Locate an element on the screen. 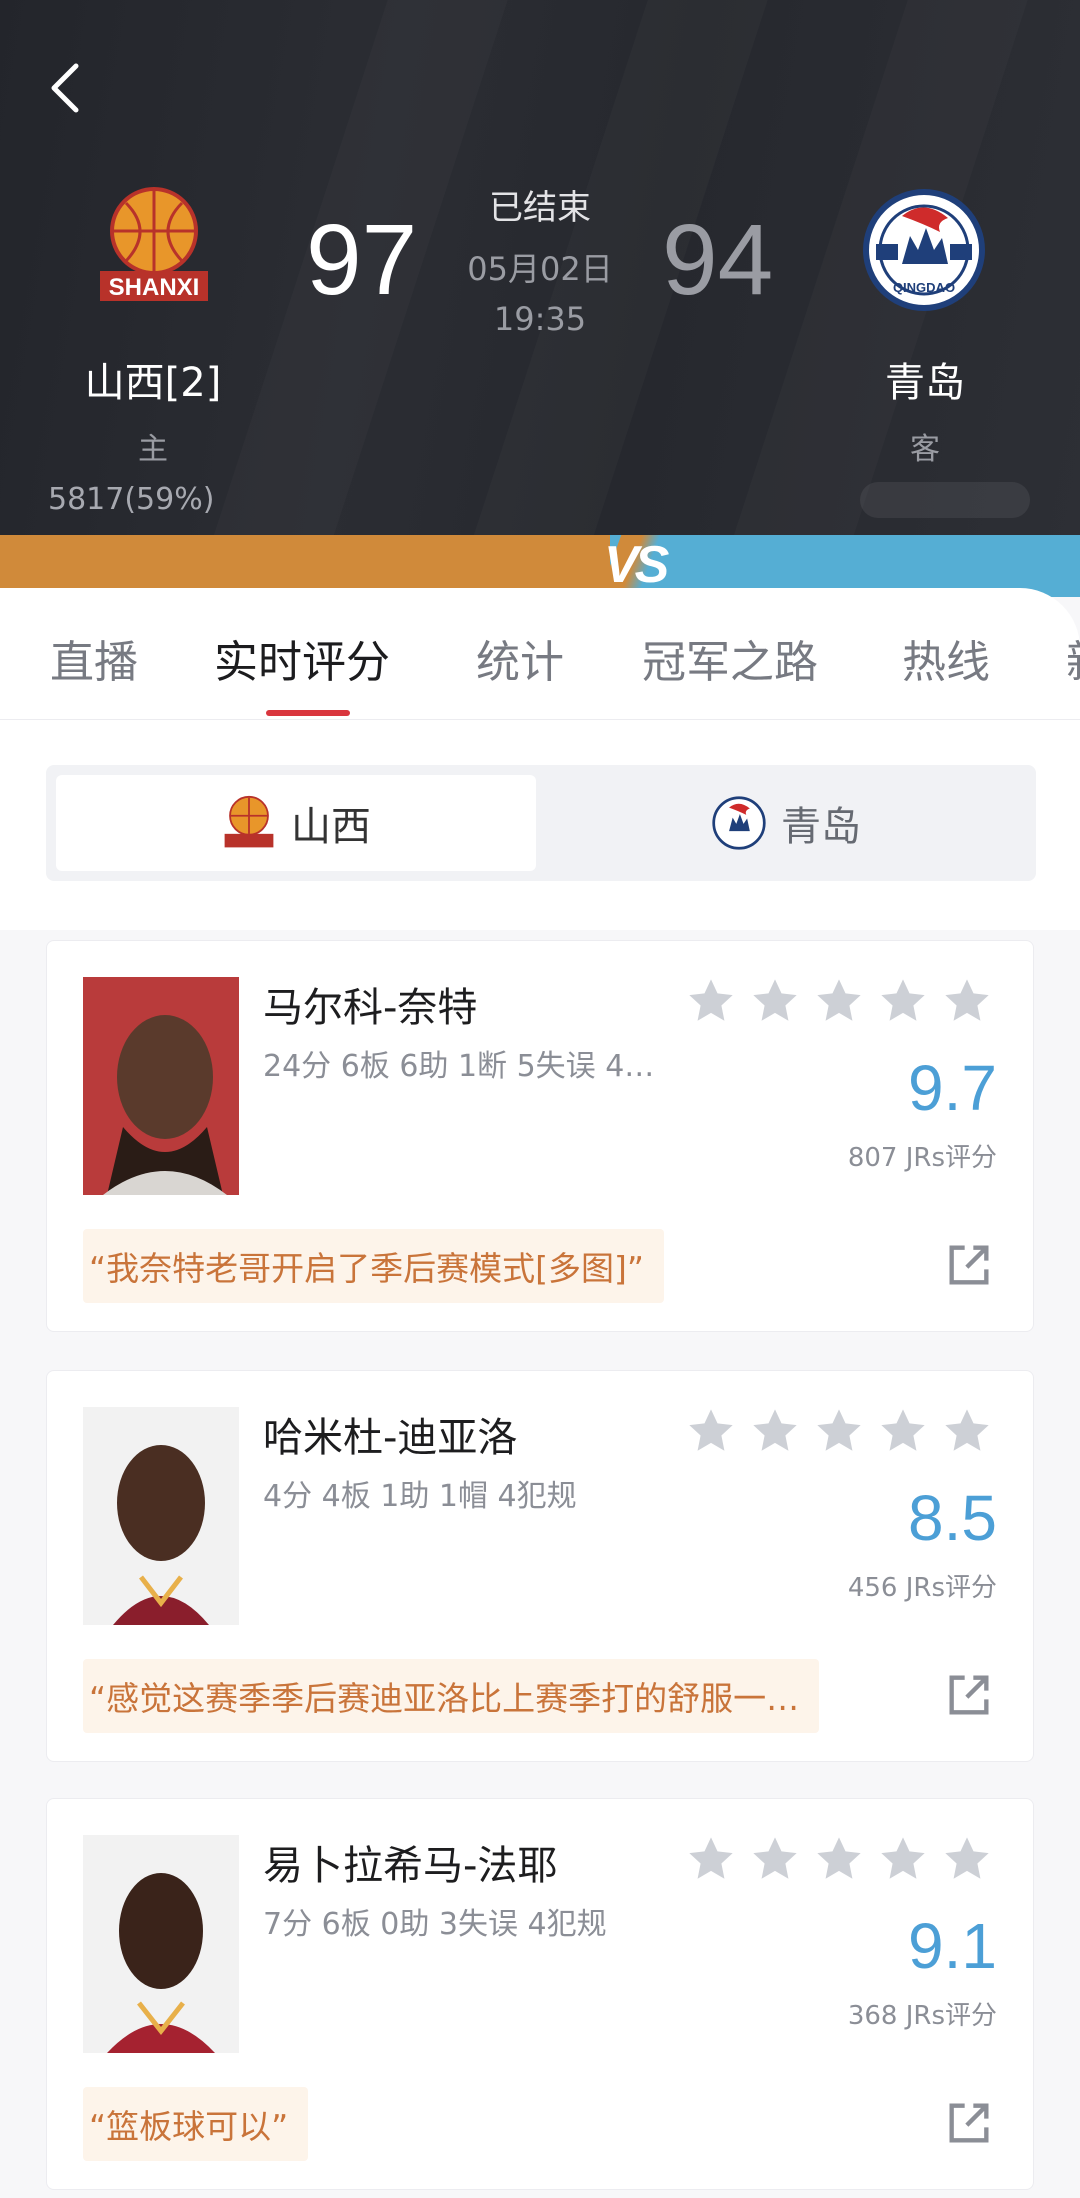  away-logo-text: QINGDAO is located at coordinates (924, 287).